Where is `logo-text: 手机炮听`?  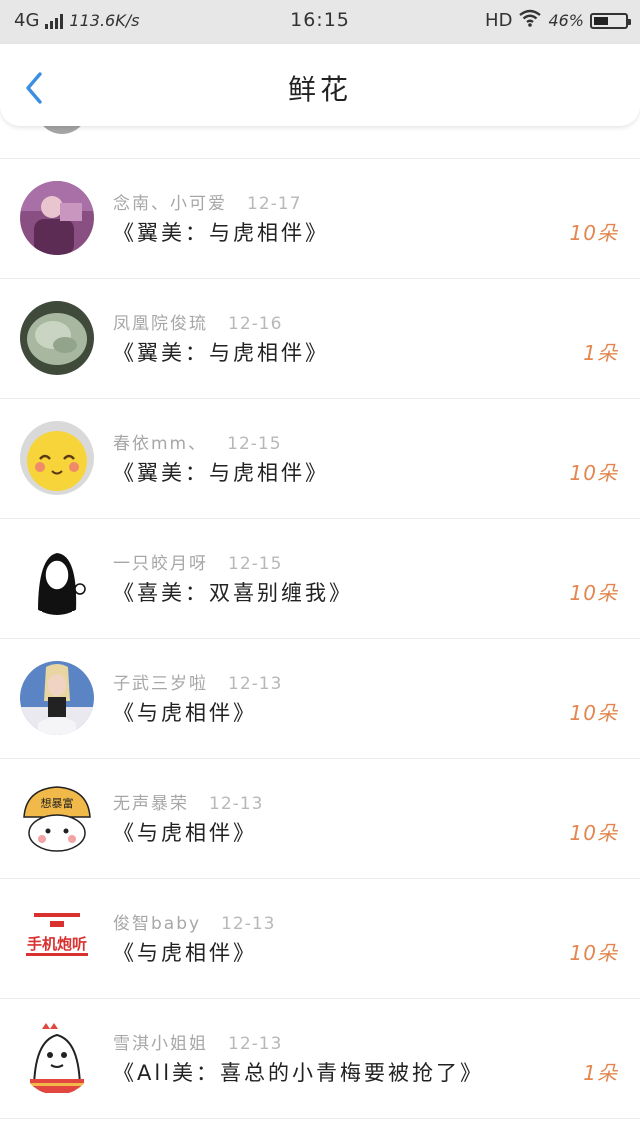
logo-text: 手机炮听 is located at coordinates (57, 944).